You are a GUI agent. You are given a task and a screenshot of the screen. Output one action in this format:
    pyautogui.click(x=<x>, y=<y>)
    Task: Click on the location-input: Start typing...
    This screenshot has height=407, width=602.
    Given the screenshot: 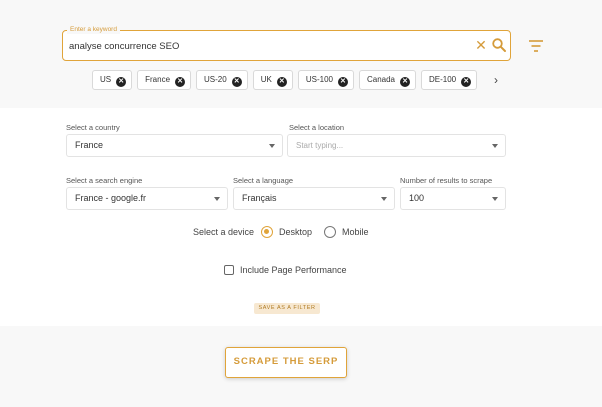 What is the action you would take?
    pyautogui.click(x=396, y=145)
    